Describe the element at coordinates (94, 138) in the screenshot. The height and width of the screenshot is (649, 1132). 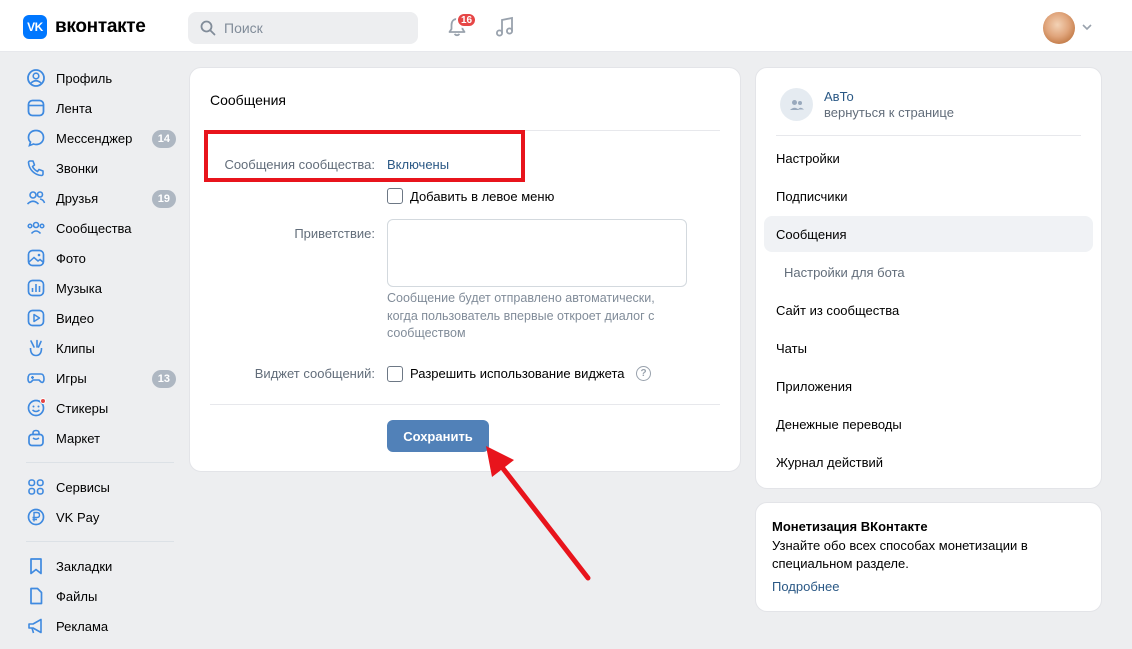
I see `sidebar-item-label: Мессенджер` at that location.